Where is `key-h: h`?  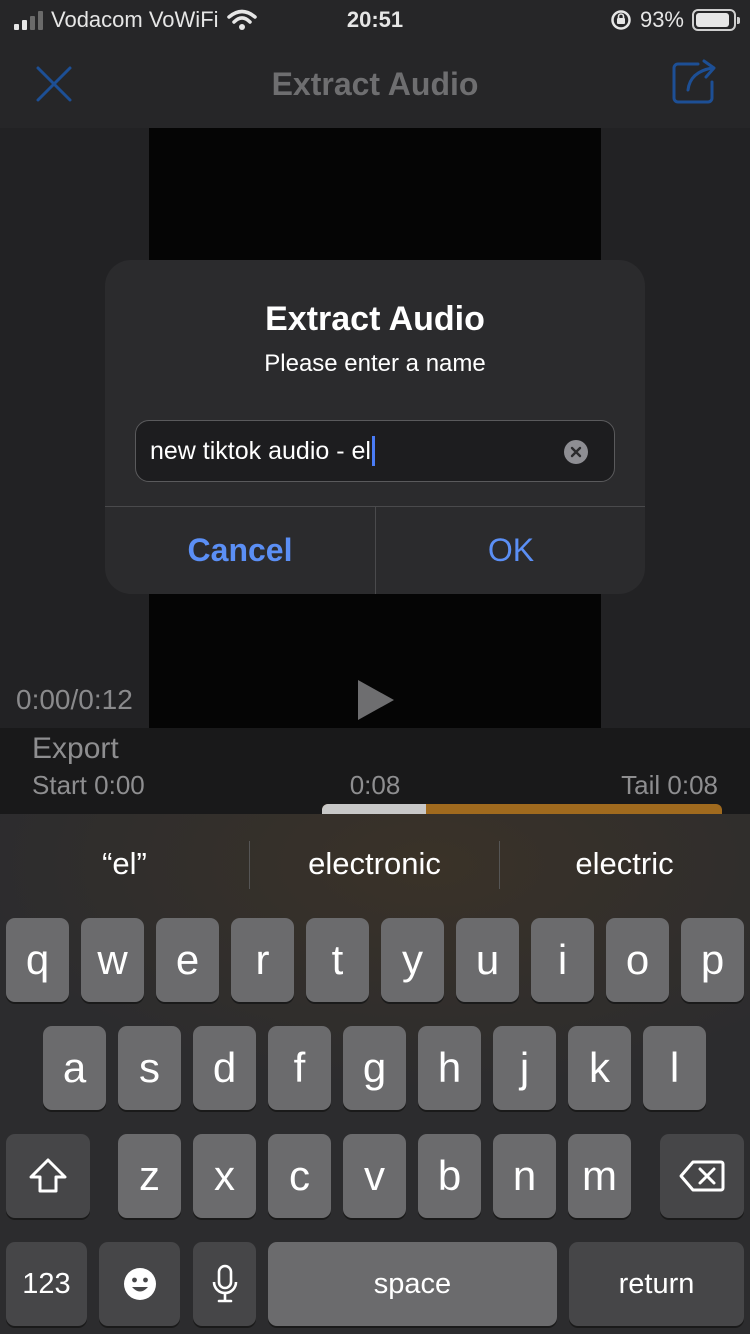
key-h: h is located at coordinates (449, 1068).